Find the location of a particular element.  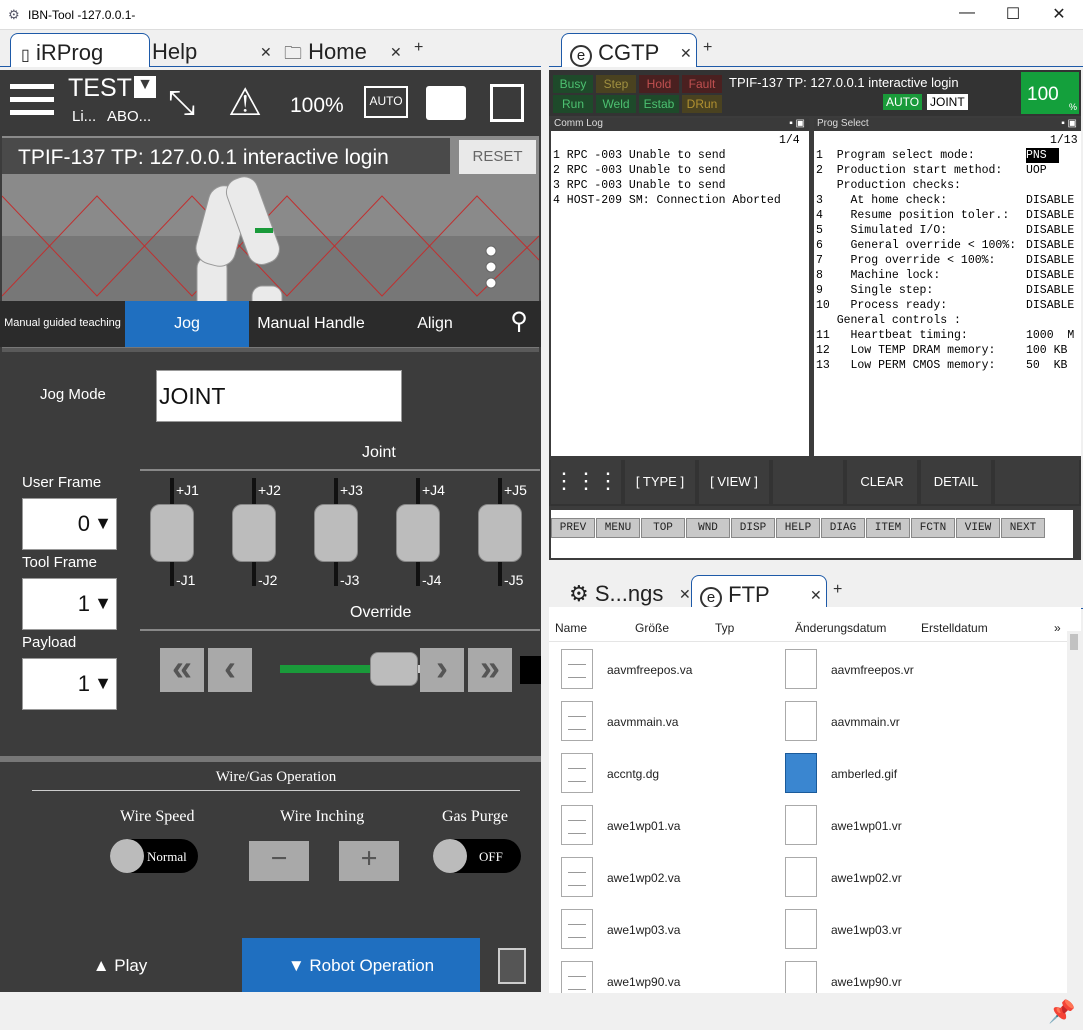

fkey-next: NEXT is located at coordinates (1023, 528).